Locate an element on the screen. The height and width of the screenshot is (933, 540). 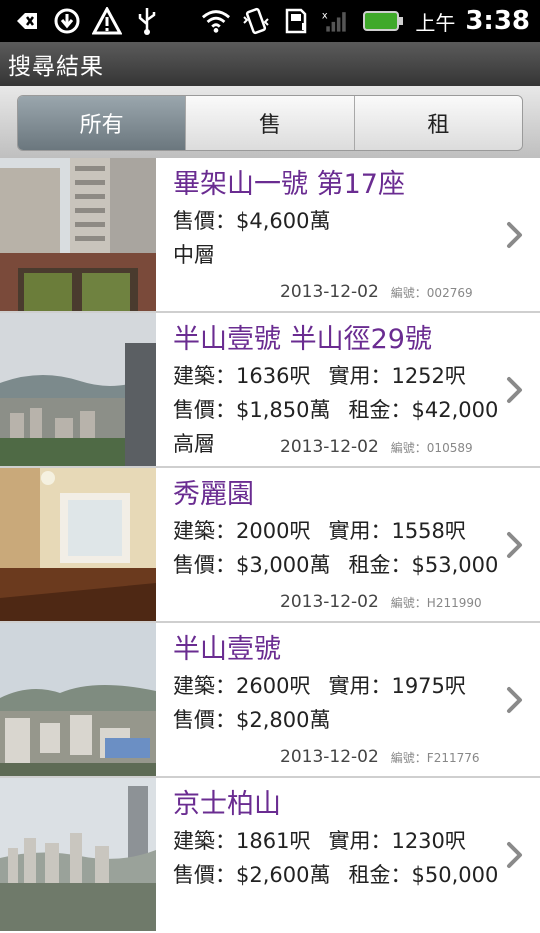
listing-rent: 租金：$50,000 is located at coordinates (423, 875).